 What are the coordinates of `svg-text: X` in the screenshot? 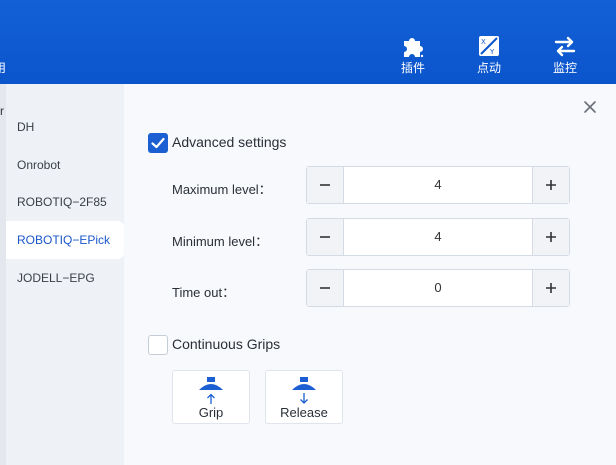 It's located at (483, 42).